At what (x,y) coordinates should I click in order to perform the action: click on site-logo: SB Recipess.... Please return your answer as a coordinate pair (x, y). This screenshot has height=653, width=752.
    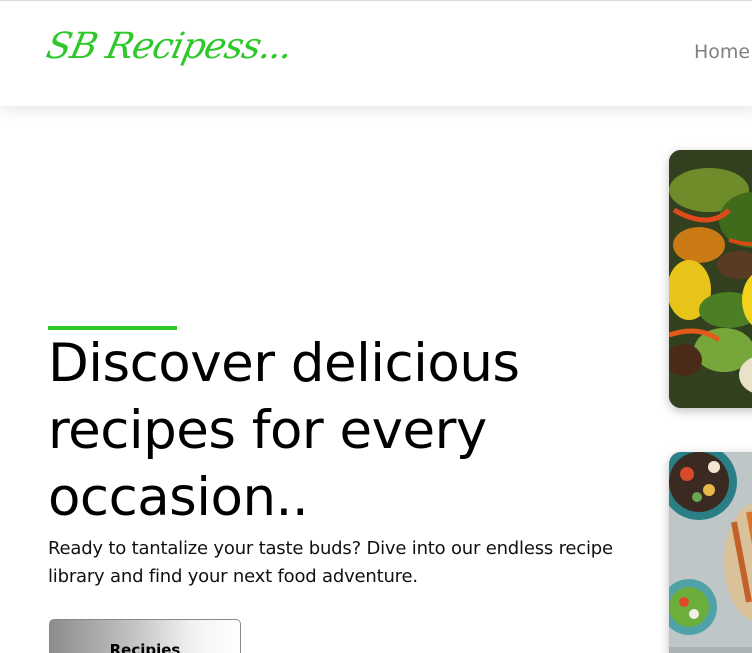
    Looking at the image, I should click on (169, 46).